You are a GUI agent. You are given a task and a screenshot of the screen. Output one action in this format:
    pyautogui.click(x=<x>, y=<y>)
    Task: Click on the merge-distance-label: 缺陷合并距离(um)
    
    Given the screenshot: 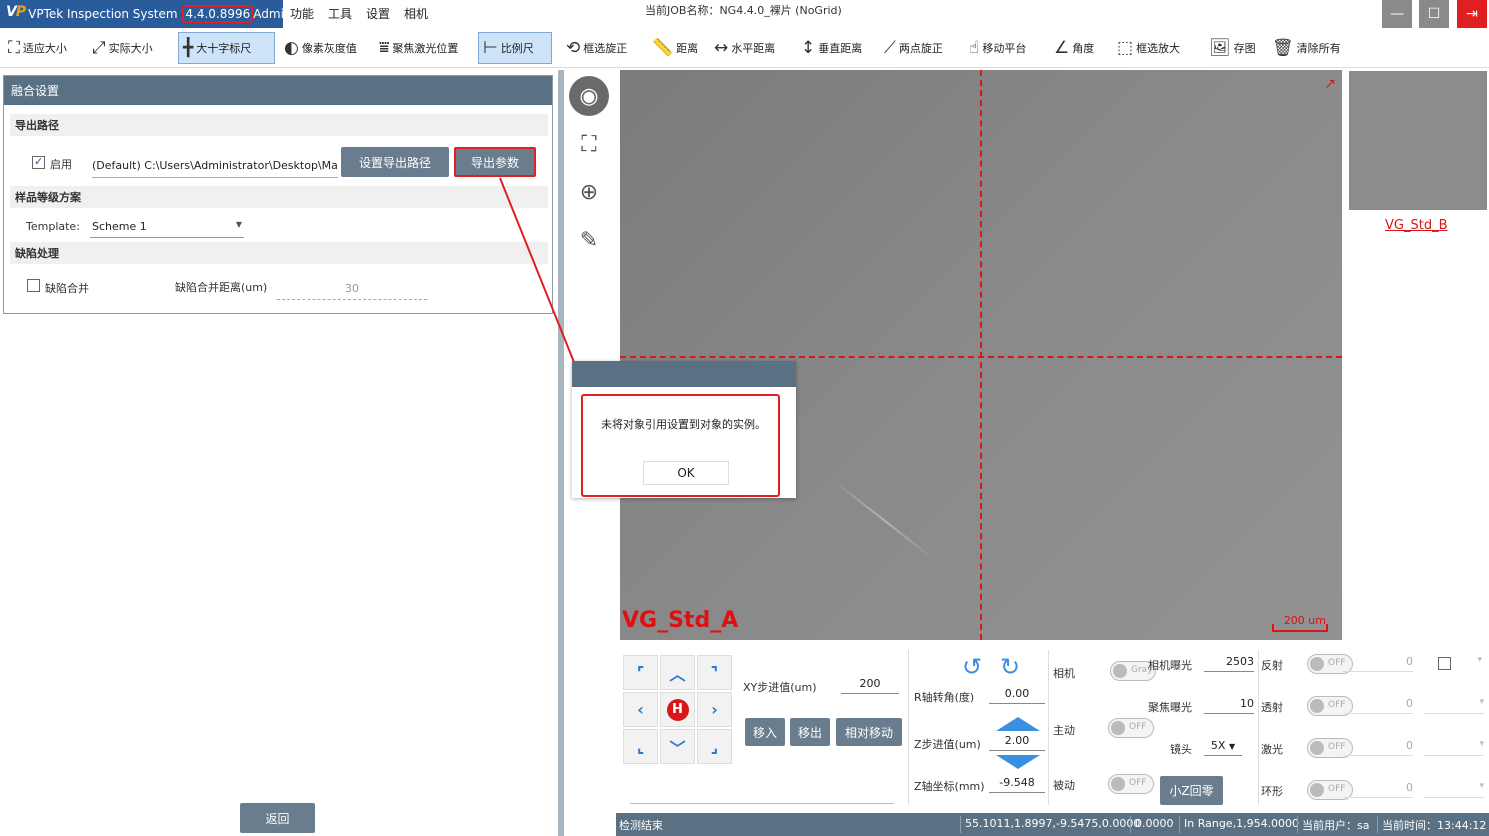 What is the action you would take?
    pyautogui.click(x=221, y=287)
    